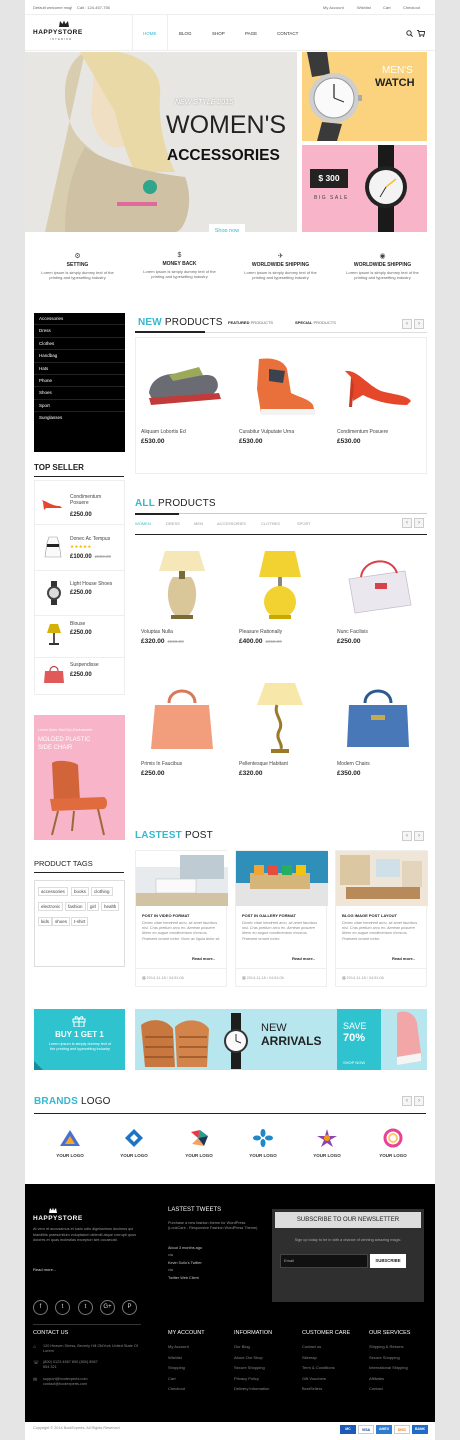 The width and height of the screenshot is (460, 1440). I want to click on category-item: Phone, so click(79, 381).